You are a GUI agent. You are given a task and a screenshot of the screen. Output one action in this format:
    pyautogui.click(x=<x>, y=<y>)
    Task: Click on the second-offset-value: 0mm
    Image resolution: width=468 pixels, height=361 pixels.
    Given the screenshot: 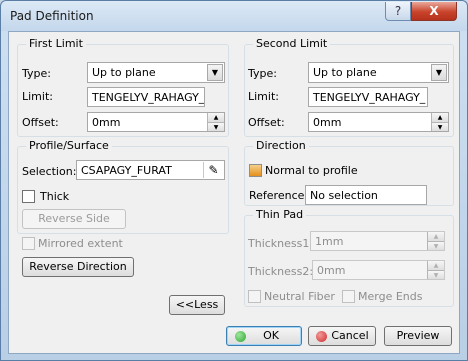 What is the action you would take?
    pyautogui.click(x=327, y=122)
    